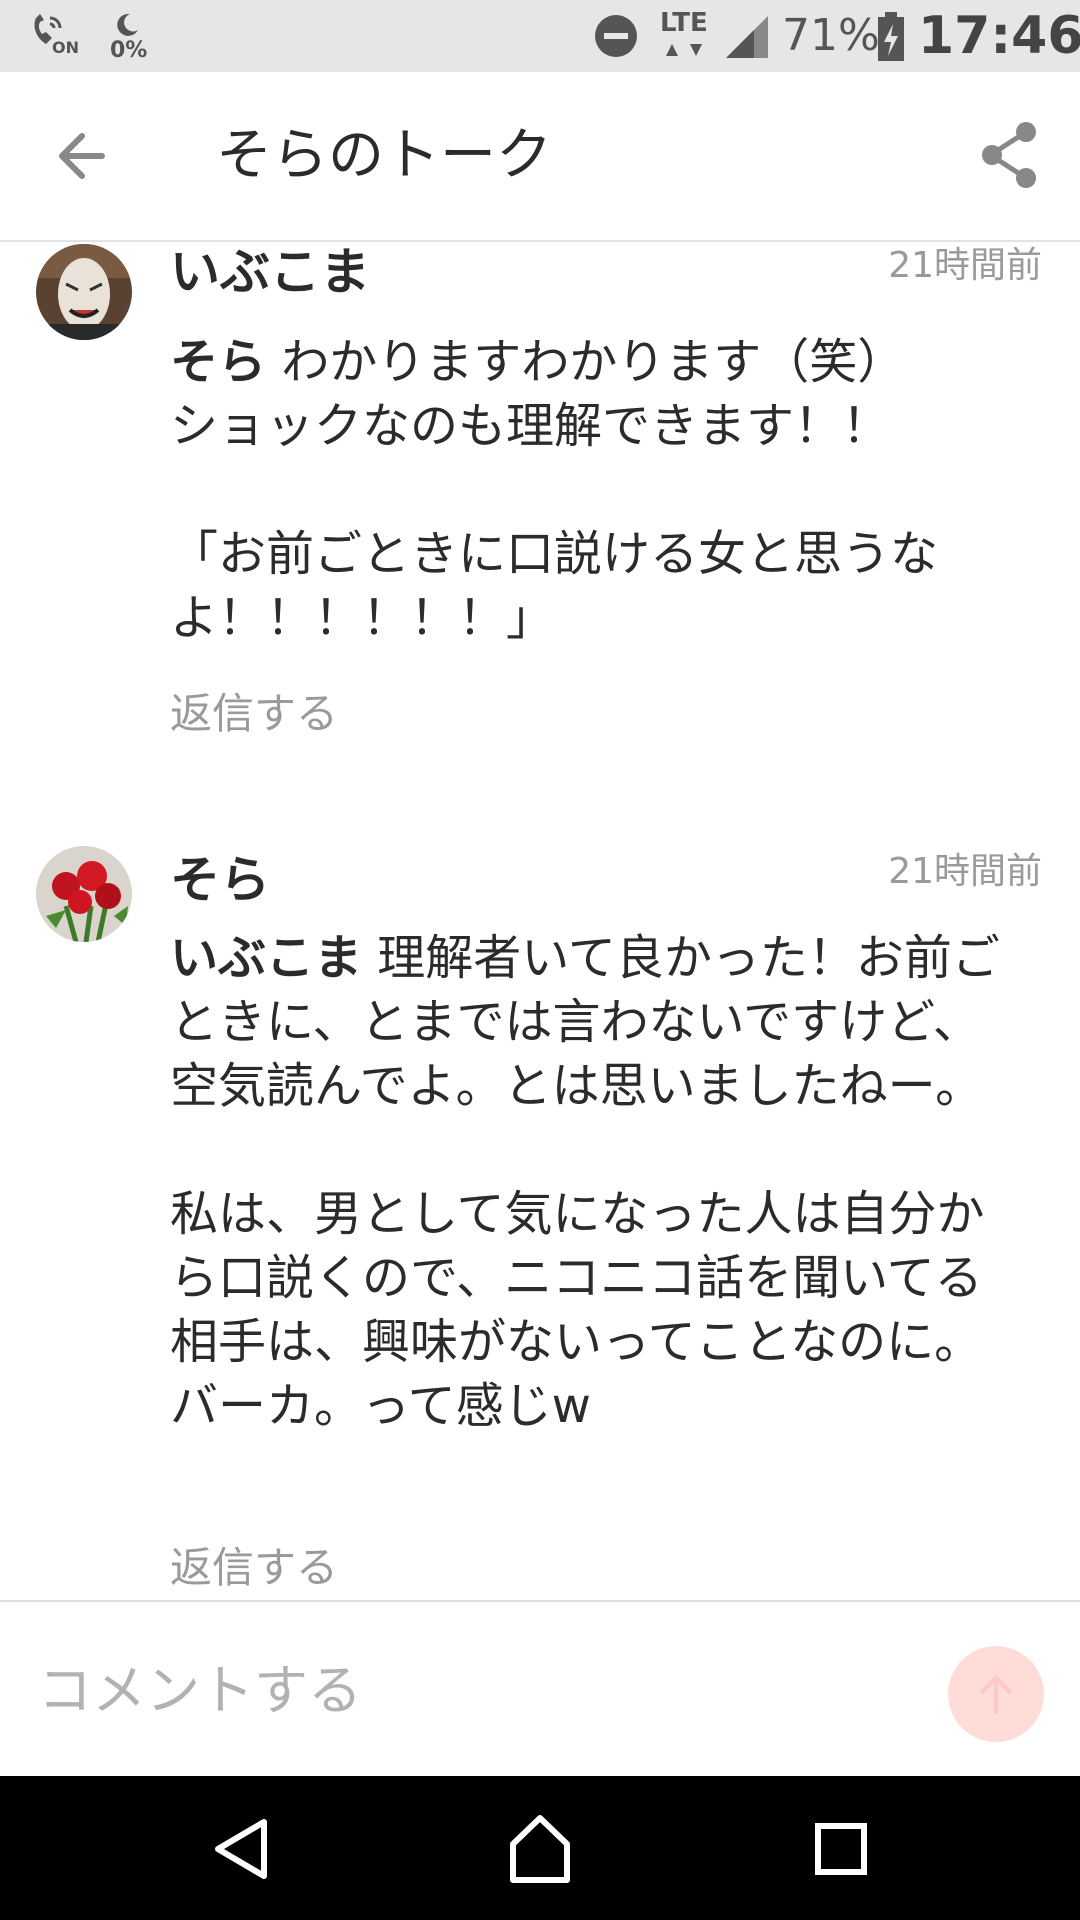 This screenshot has height=1920, width=1080. I want to click on nav-recents-button, so click(841, 1849).